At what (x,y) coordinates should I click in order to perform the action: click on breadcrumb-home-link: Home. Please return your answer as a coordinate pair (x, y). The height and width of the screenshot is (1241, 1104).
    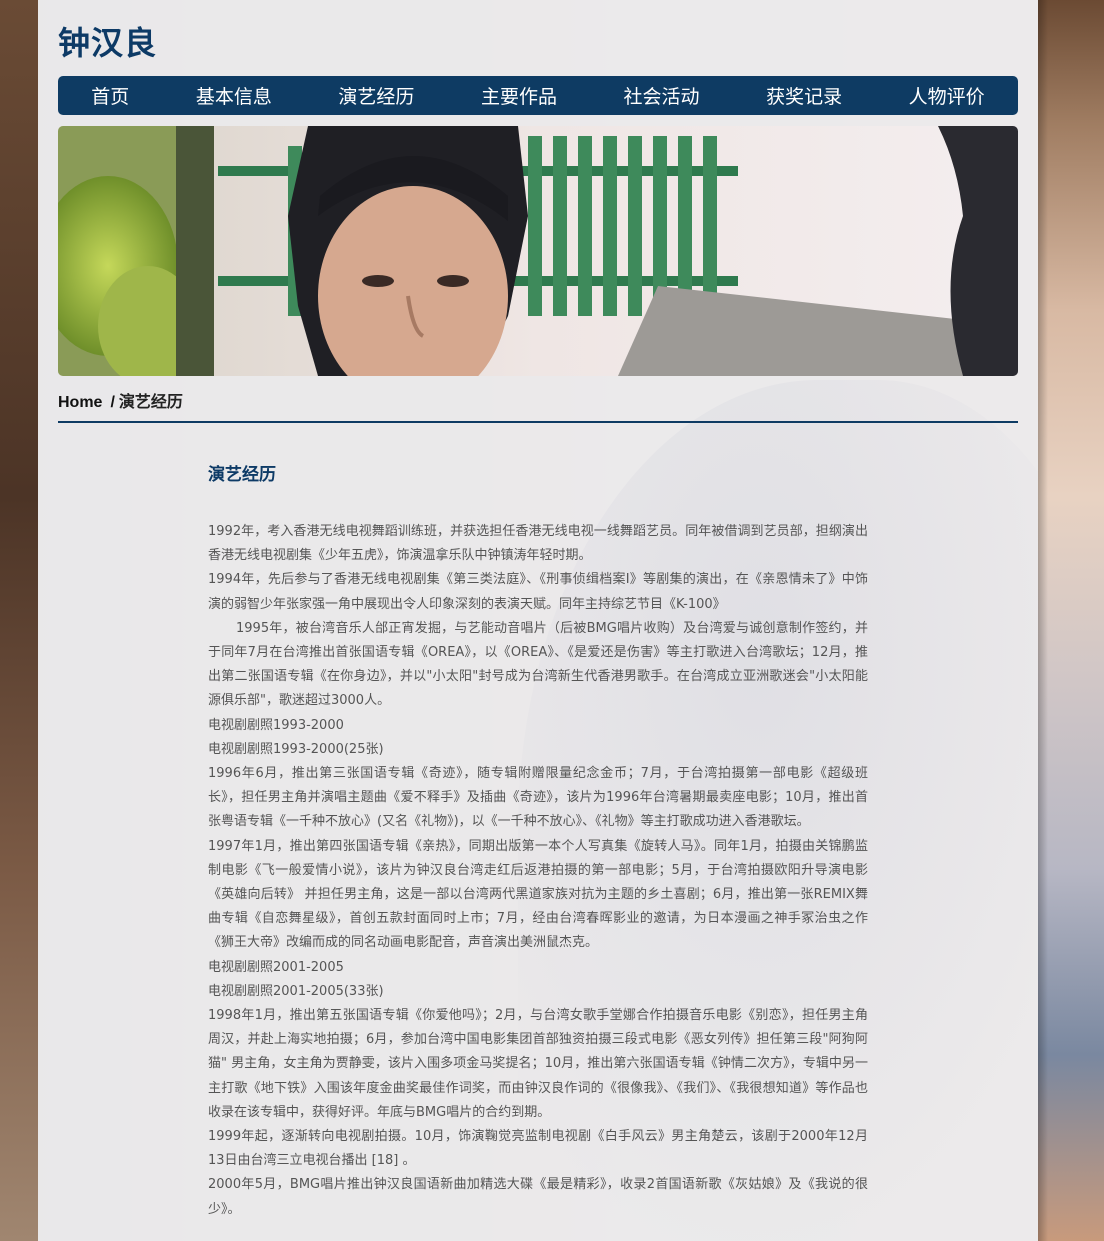
    Looking at the image, I should click on (80, 402).